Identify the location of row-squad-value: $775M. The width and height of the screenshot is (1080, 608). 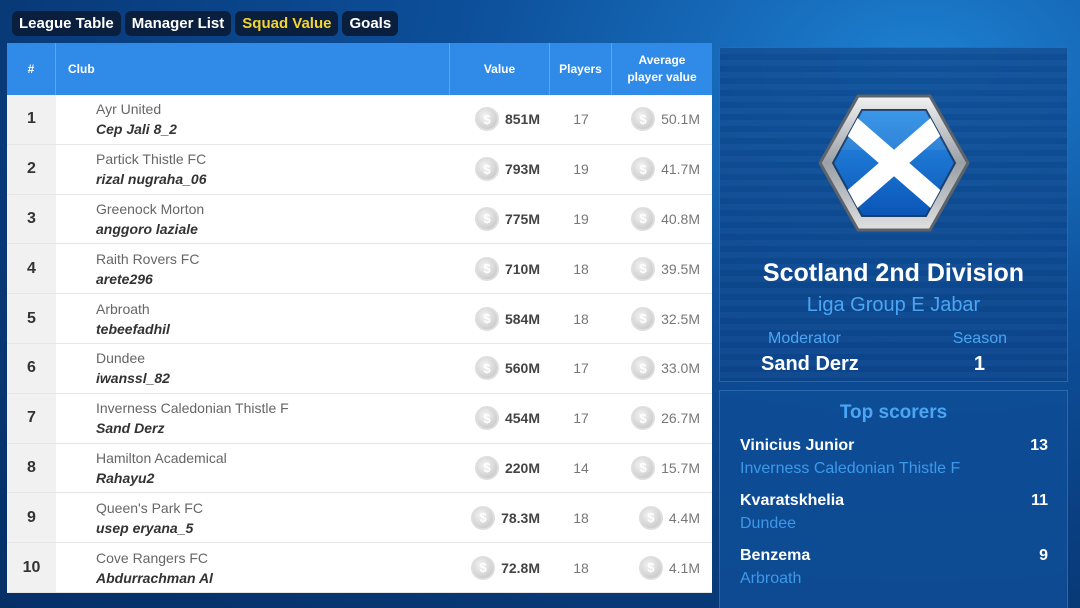
(500, 219).